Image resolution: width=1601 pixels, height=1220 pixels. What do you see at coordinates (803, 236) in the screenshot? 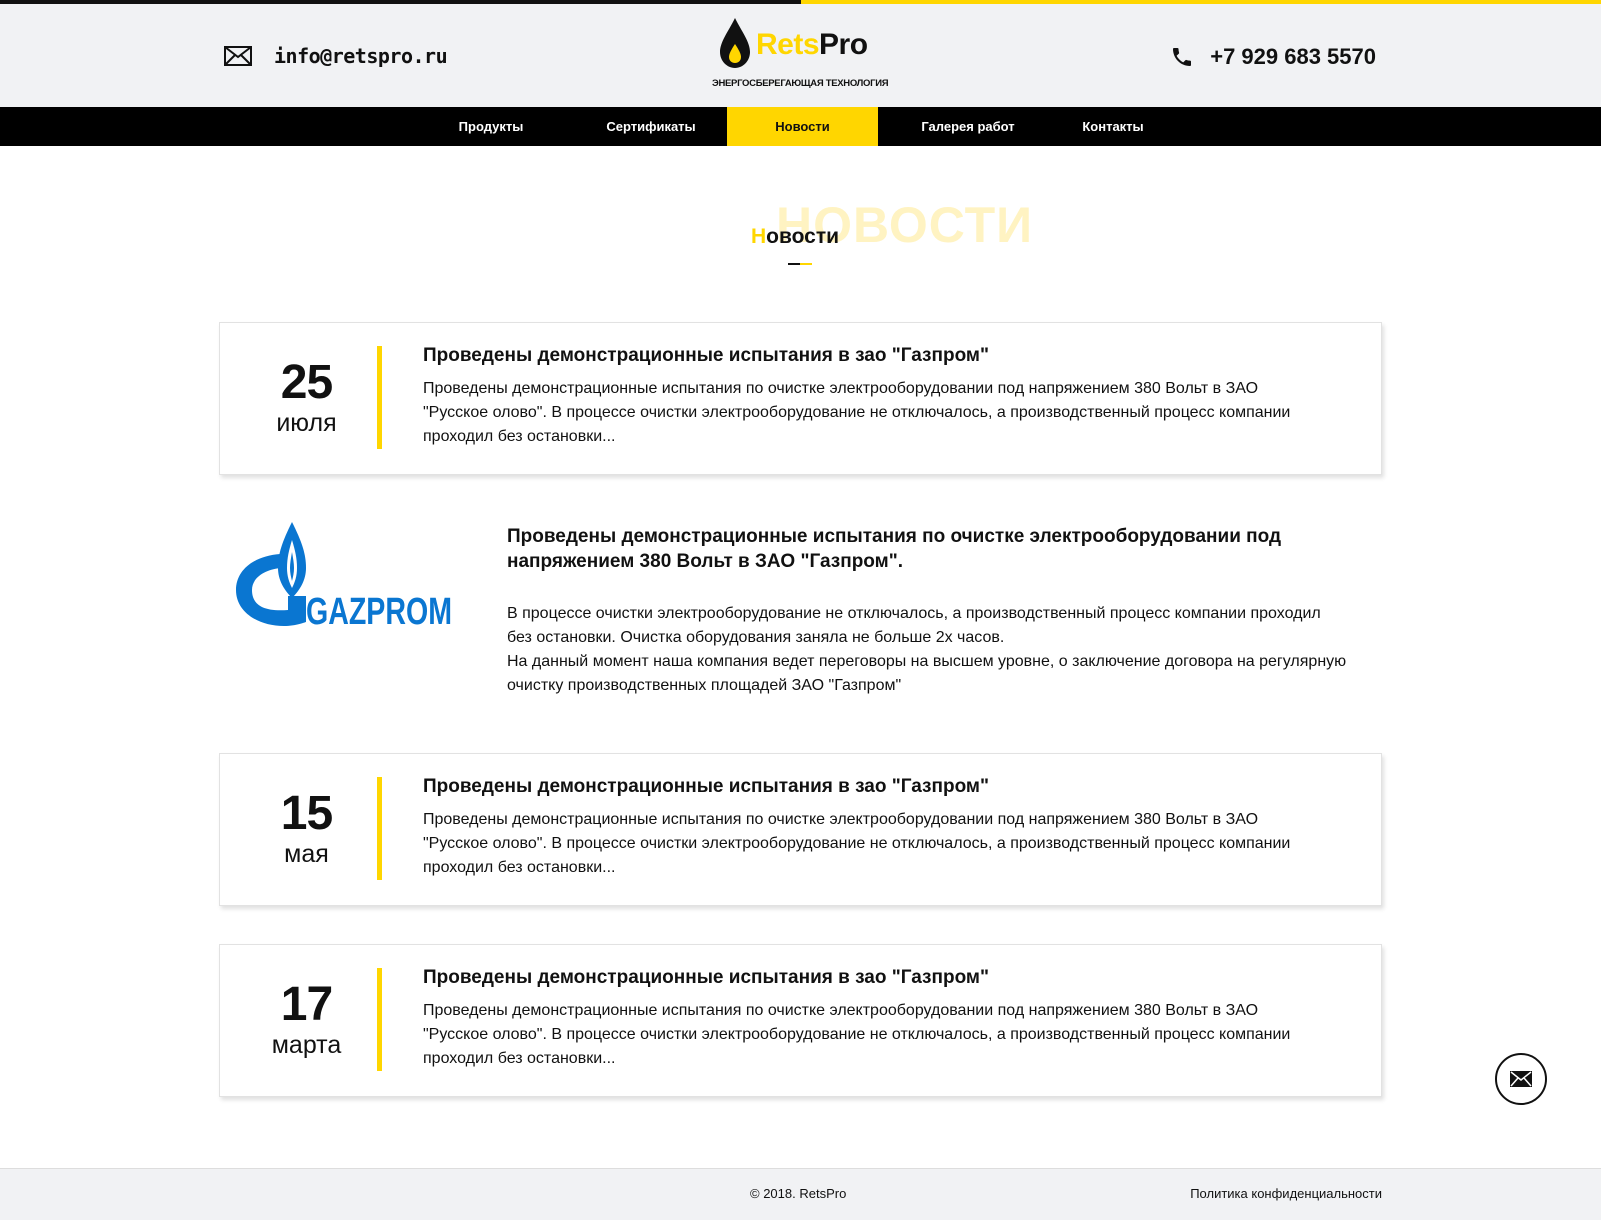
I see `page-title-rest: овости` at bounding box center [803, 236].